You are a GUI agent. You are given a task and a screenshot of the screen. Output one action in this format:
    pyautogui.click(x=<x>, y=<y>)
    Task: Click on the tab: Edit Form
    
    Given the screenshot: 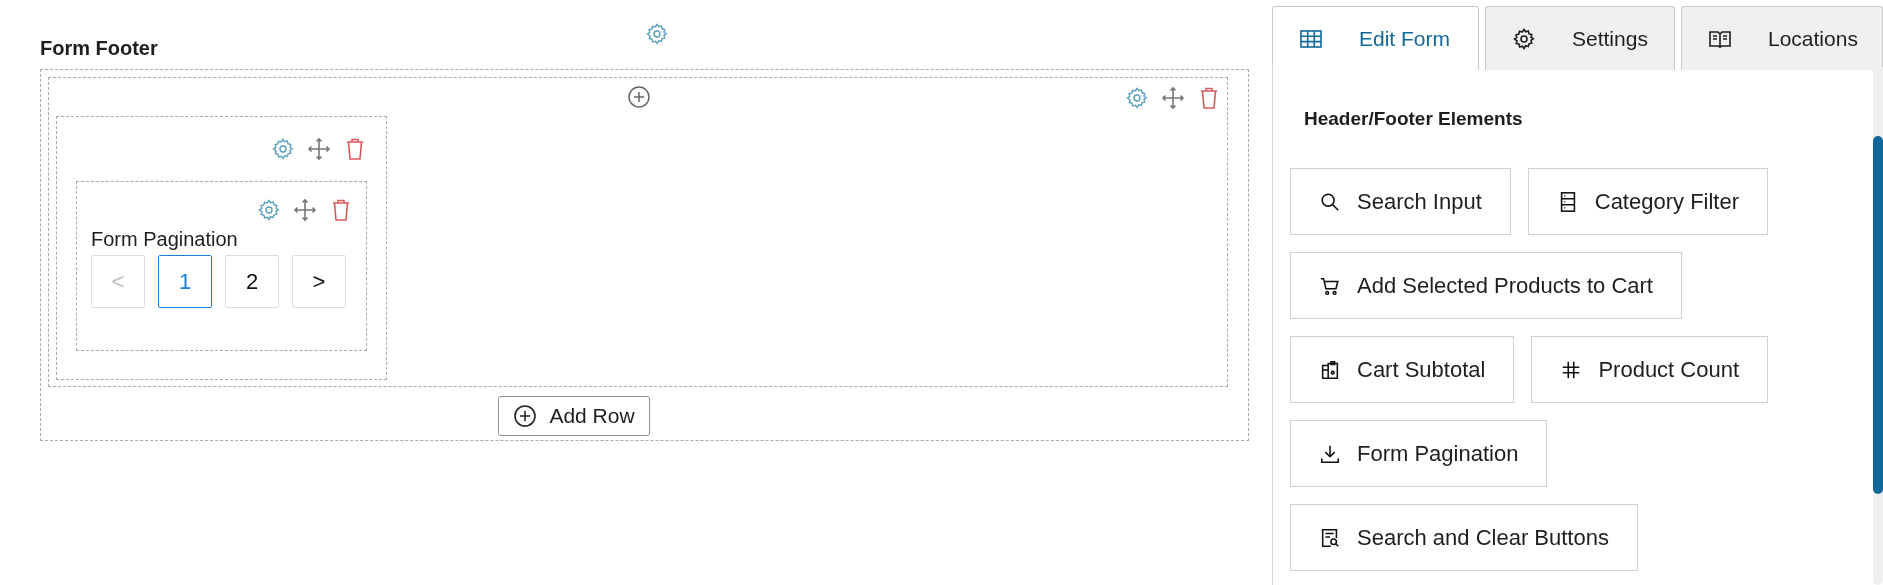 What is the action you would take?
    pyautogui.click(x=1375, y=38)
    